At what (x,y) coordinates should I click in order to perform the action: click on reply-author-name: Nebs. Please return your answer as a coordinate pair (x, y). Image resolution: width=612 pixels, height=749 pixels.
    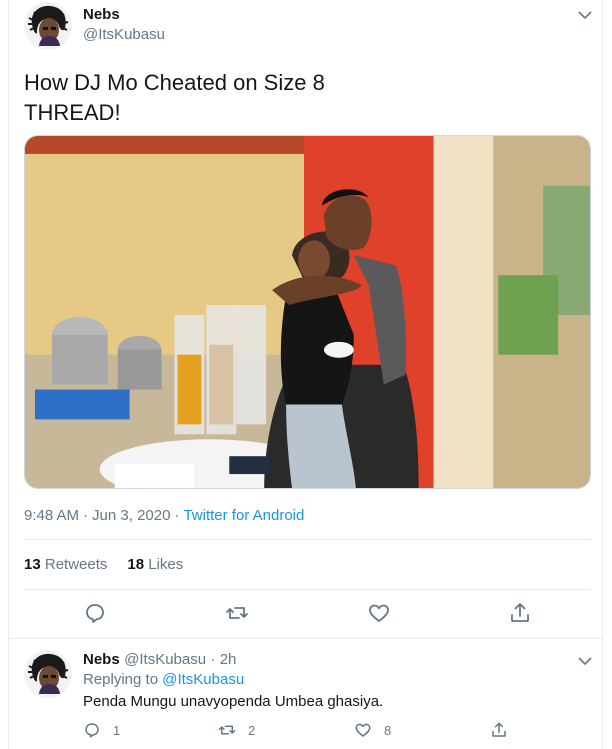
    Looking at the image, I should click on (101, 659).